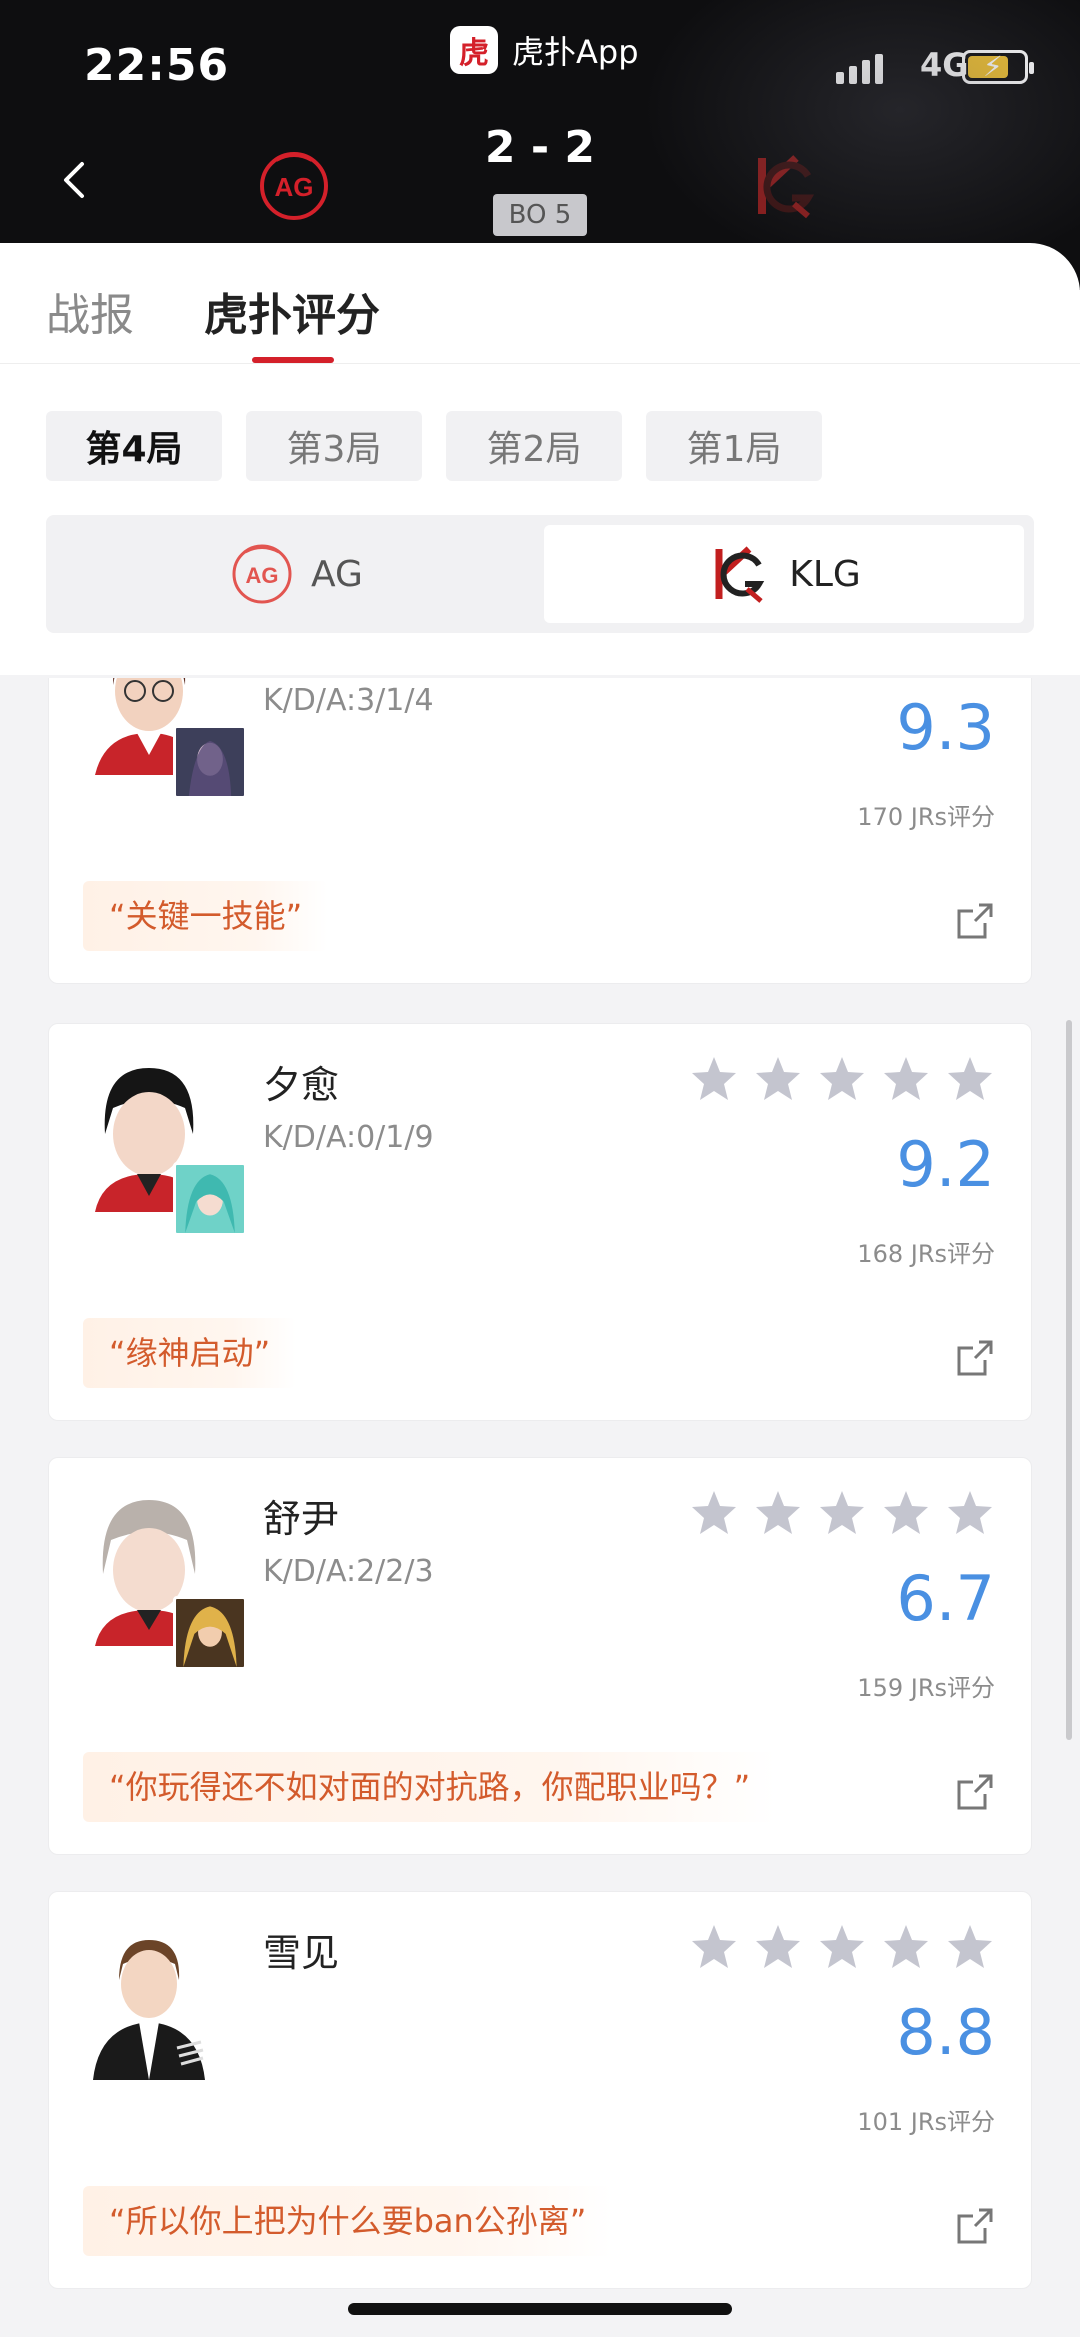 Image resolution: width=1080 pixels, height=2337 pixels. I want to click on player-score: 6.7, so click(945, 1598).